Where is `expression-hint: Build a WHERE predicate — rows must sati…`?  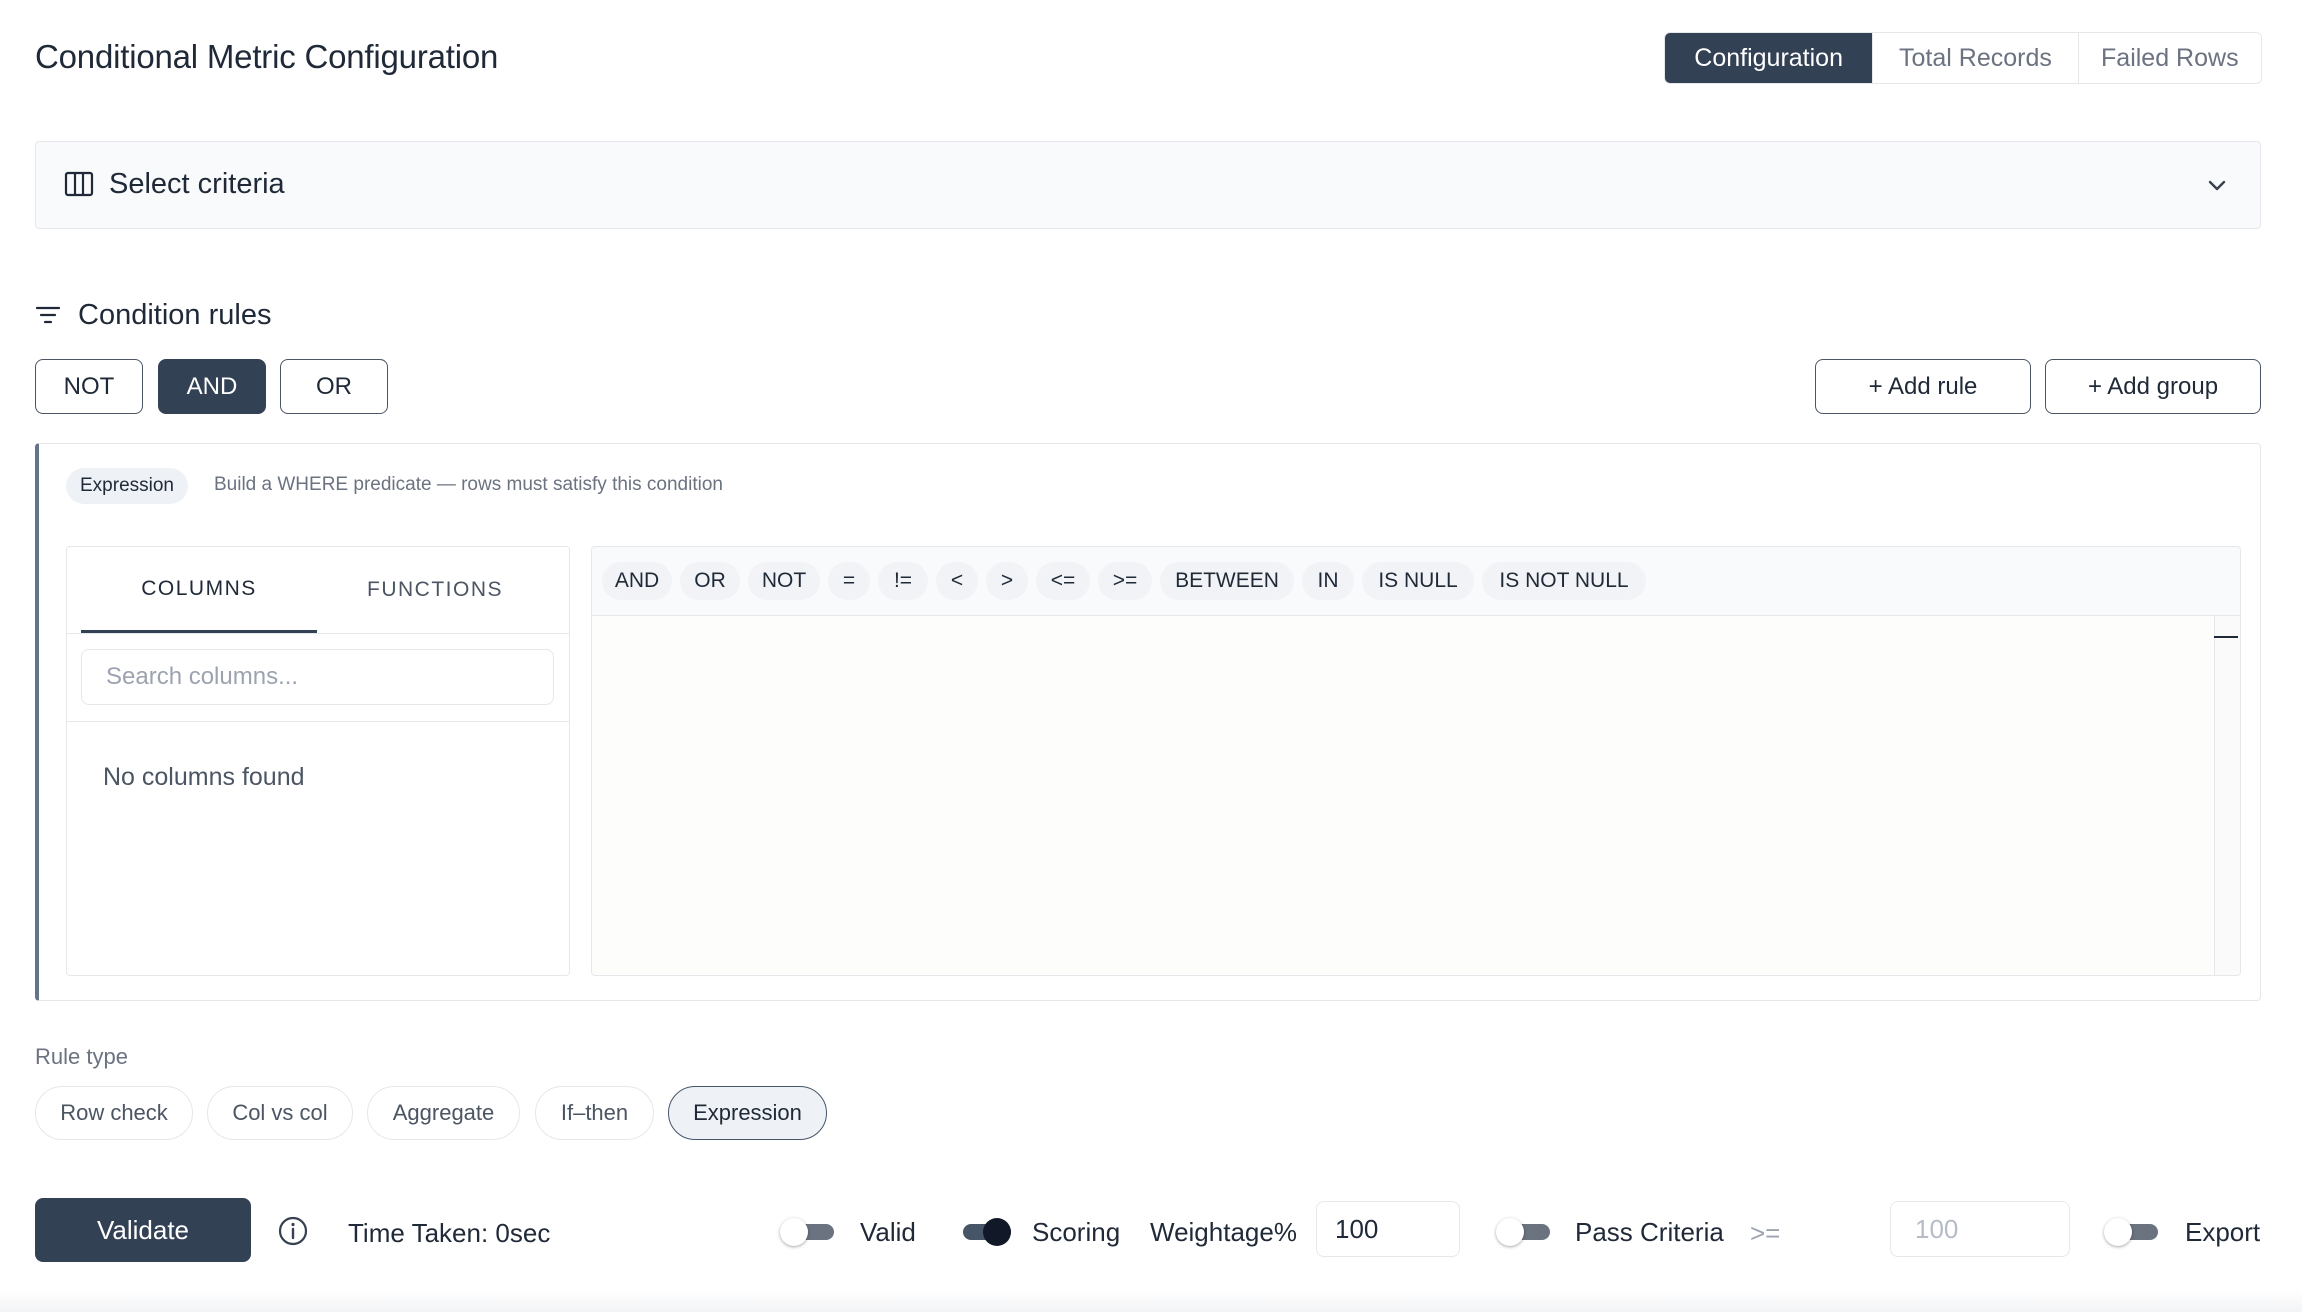
expression-hint: Build a WHERE predicate — rows must sati… is located at coordinates (468, 484).